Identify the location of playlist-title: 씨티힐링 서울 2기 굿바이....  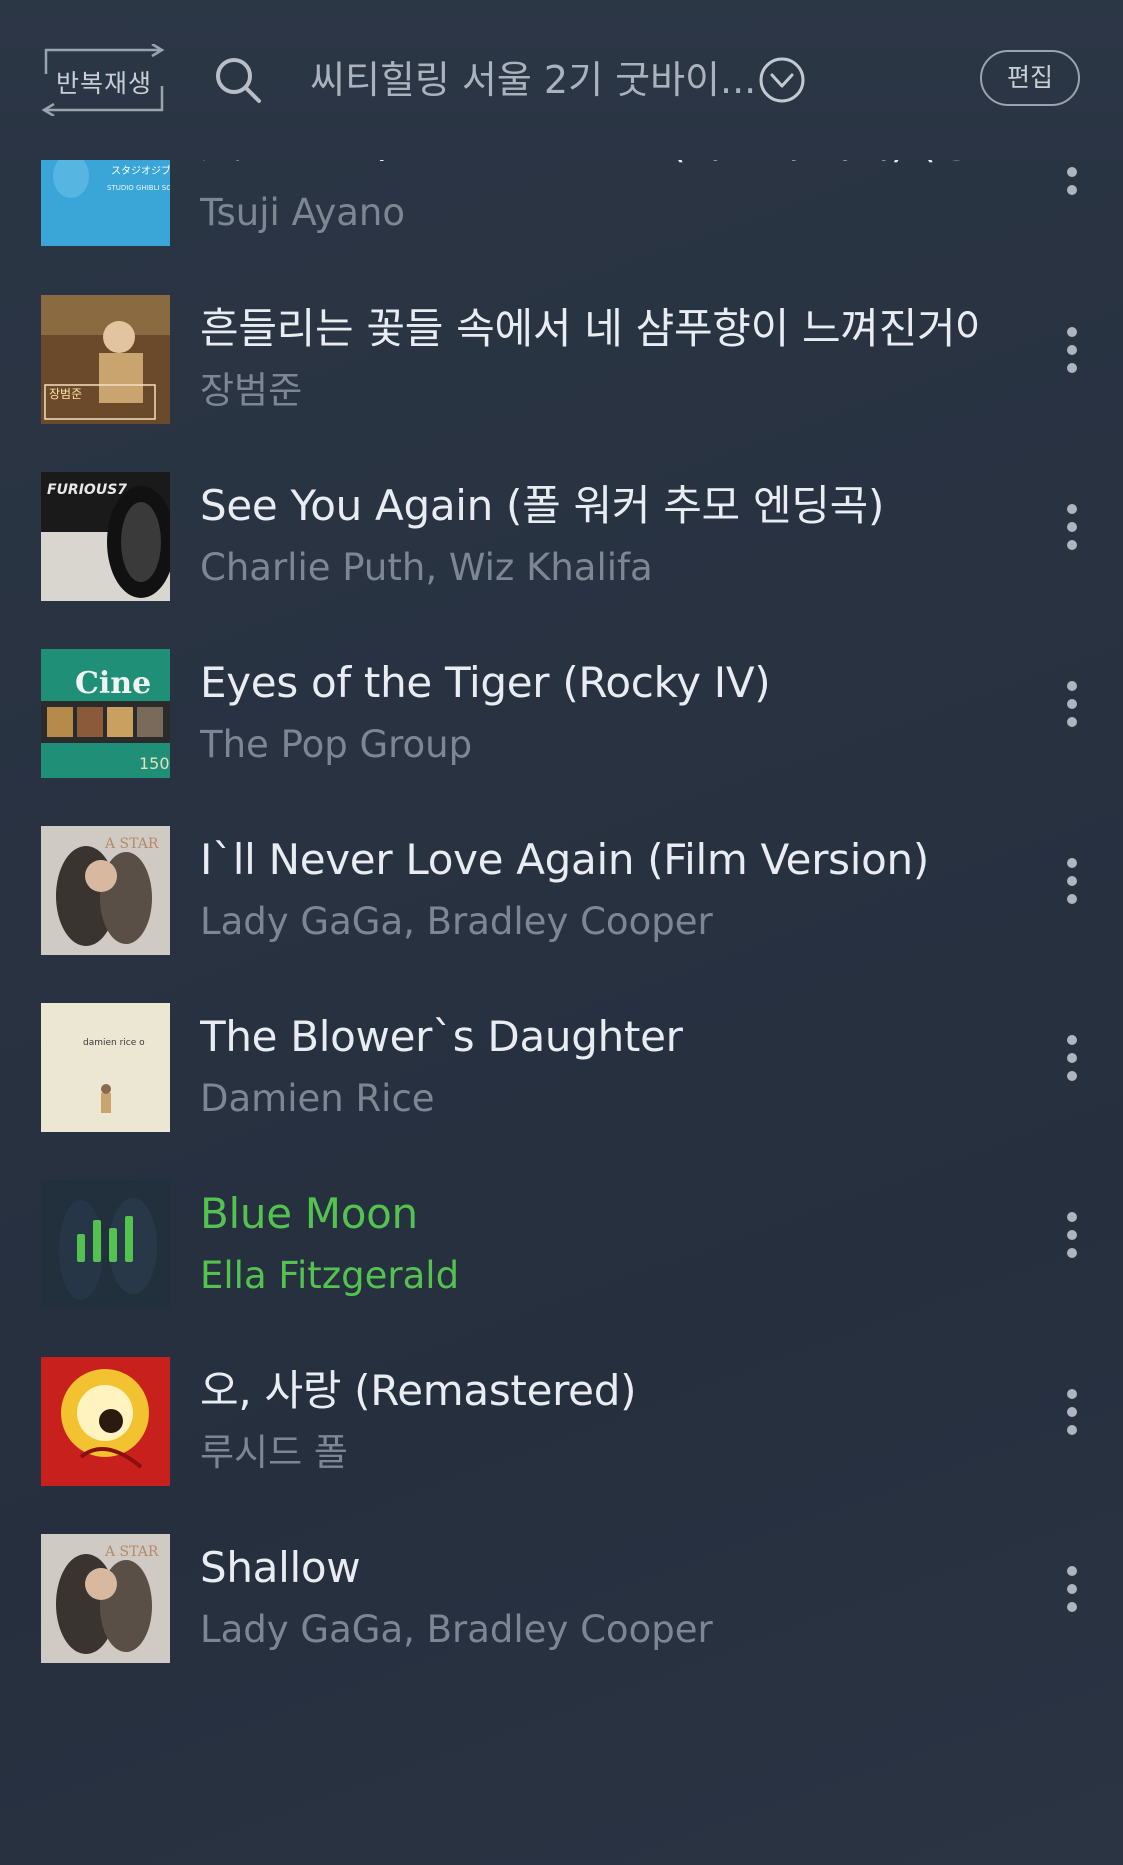
(533, 80).